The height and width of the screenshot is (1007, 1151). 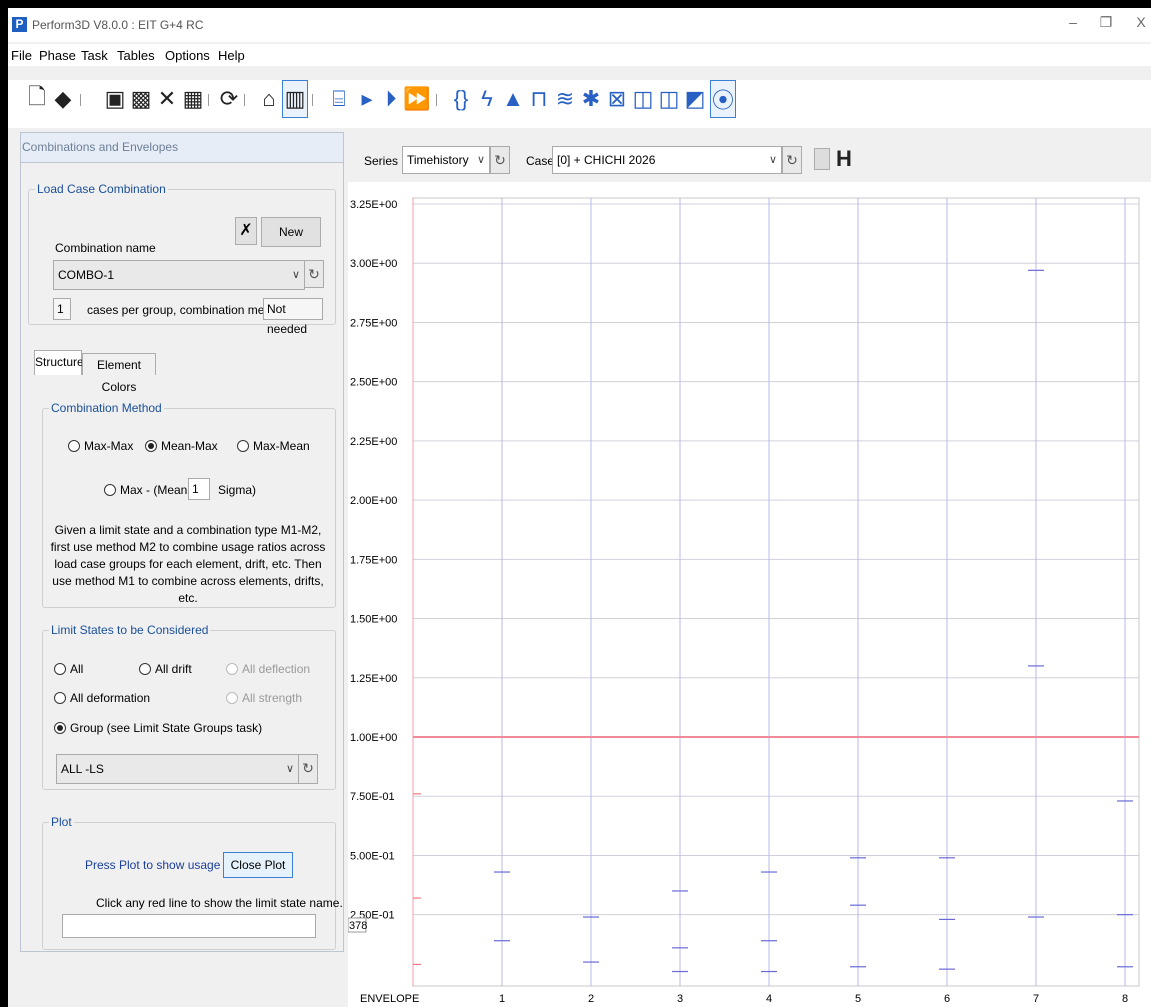 I want to click on save-icon: ▣, so click(x=115, y=99).